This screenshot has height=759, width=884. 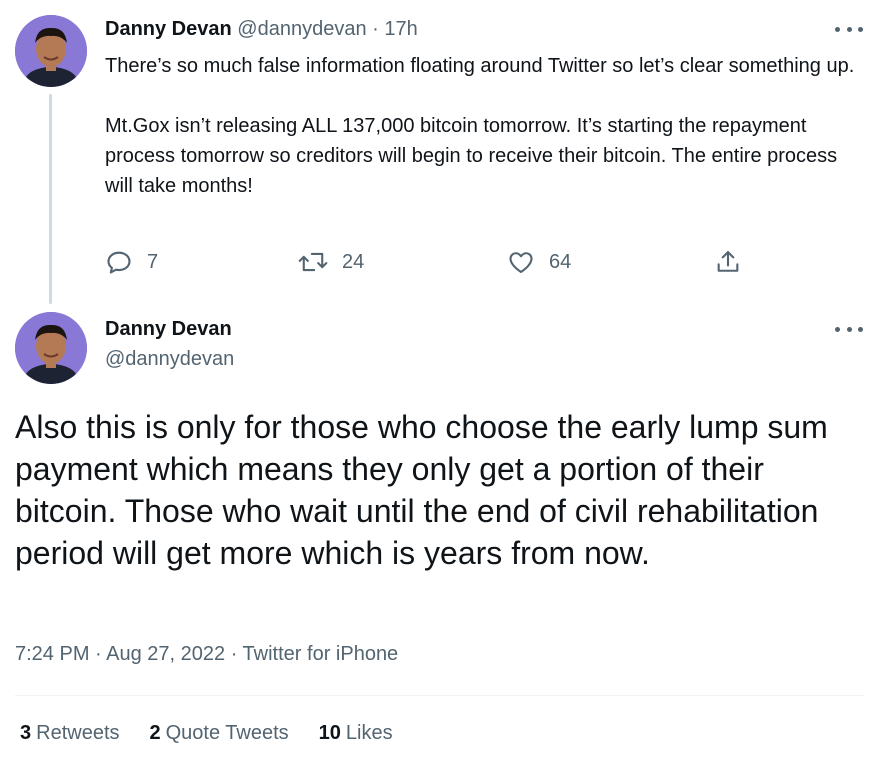 I want to click on like-count: 64, so click(x=560, y=261).